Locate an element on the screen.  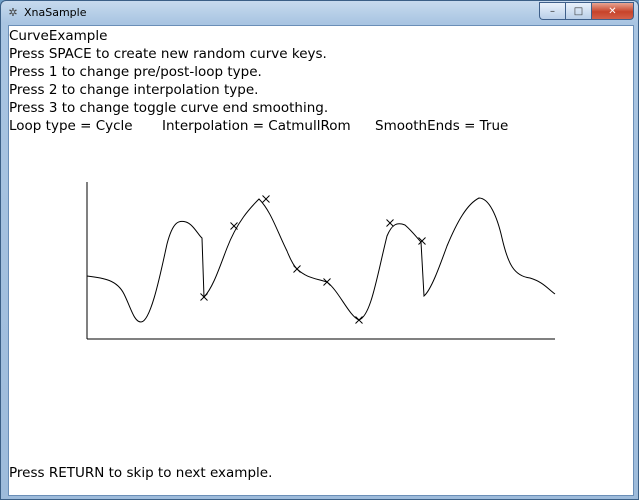
window-controls: – □ ✕ is located at coordinates (586, 11).